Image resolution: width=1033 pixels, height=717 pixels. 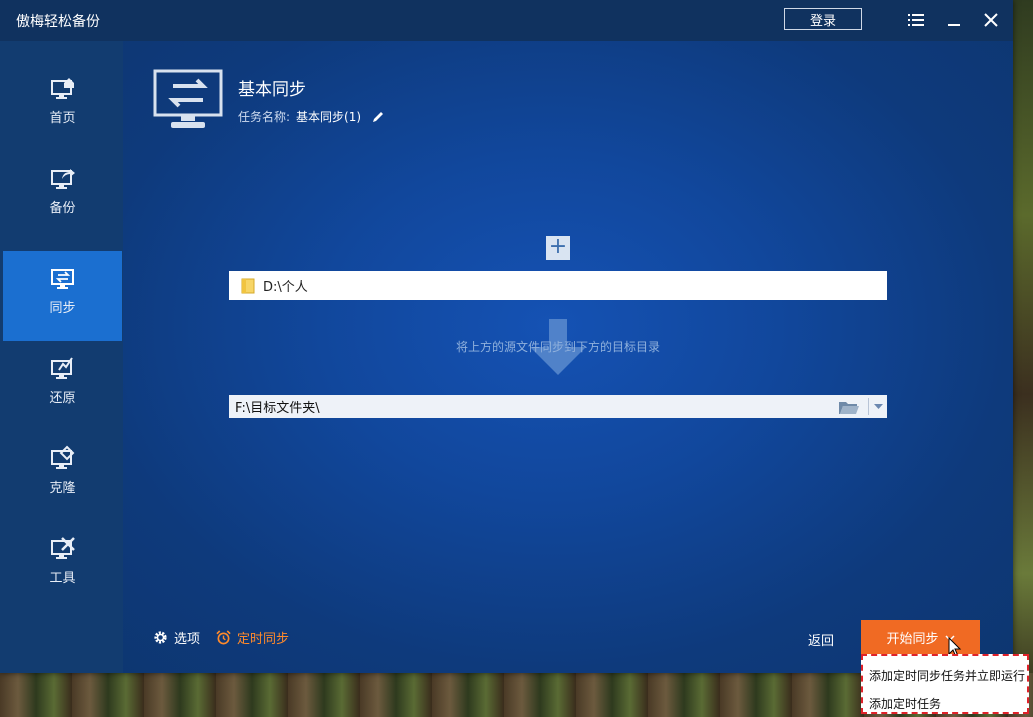 I want to click on menu-icon, so click(x=916, y=20).